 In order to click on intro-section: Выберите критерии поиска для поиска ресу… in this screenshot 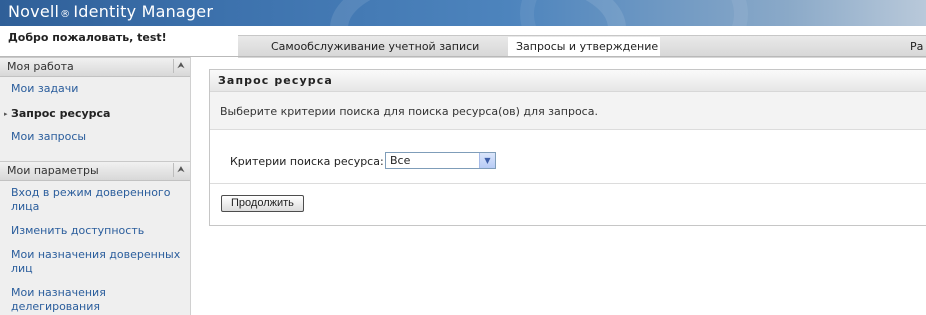, I will do `click(568, 111)`.